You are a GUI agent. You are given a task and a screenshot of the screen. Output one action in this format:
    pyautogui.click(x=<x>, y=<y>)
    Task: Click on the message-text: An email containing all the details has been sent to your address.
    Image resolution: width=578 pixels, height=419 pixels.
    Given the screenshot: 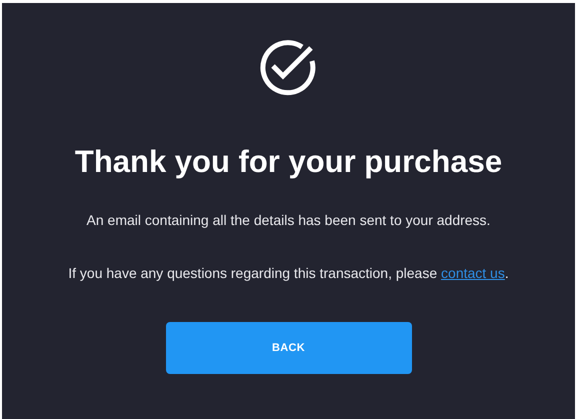 What is the action you would take?
    pyautogui.click(x=288, y=220)
    